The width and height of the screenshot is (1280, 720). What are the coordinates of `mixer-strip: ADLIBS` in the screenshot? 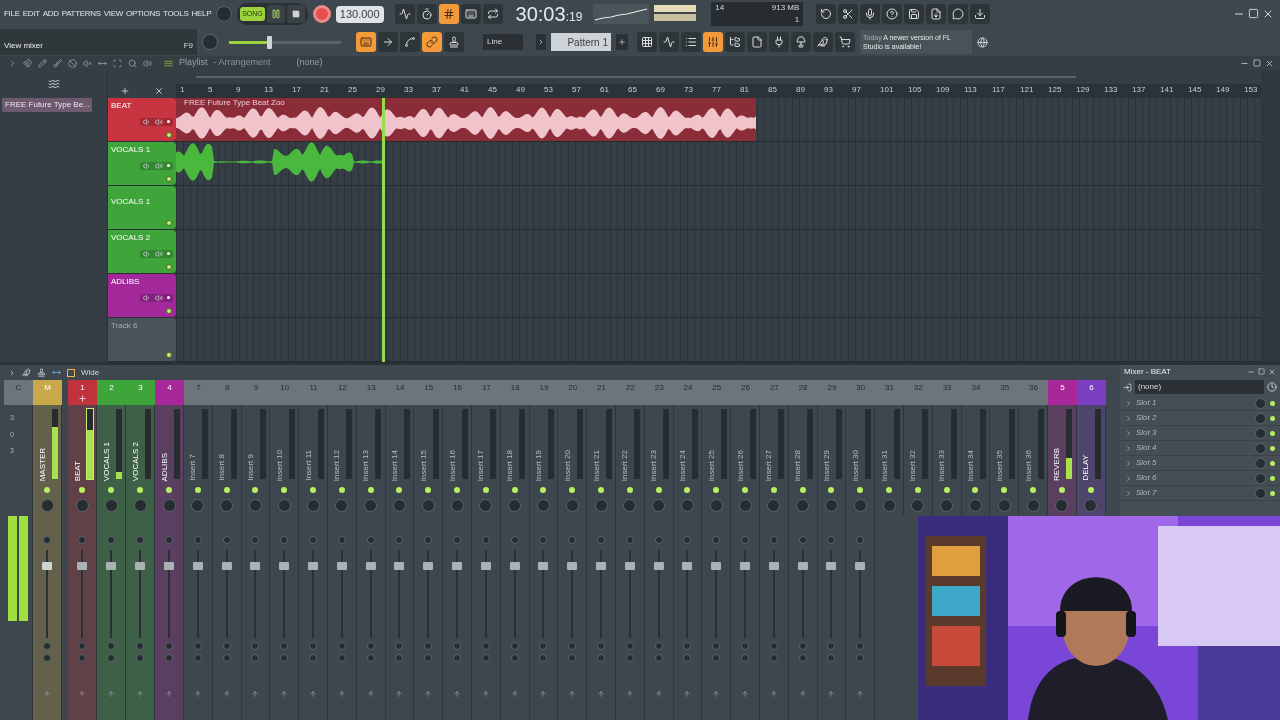 It's located at (169, 460).